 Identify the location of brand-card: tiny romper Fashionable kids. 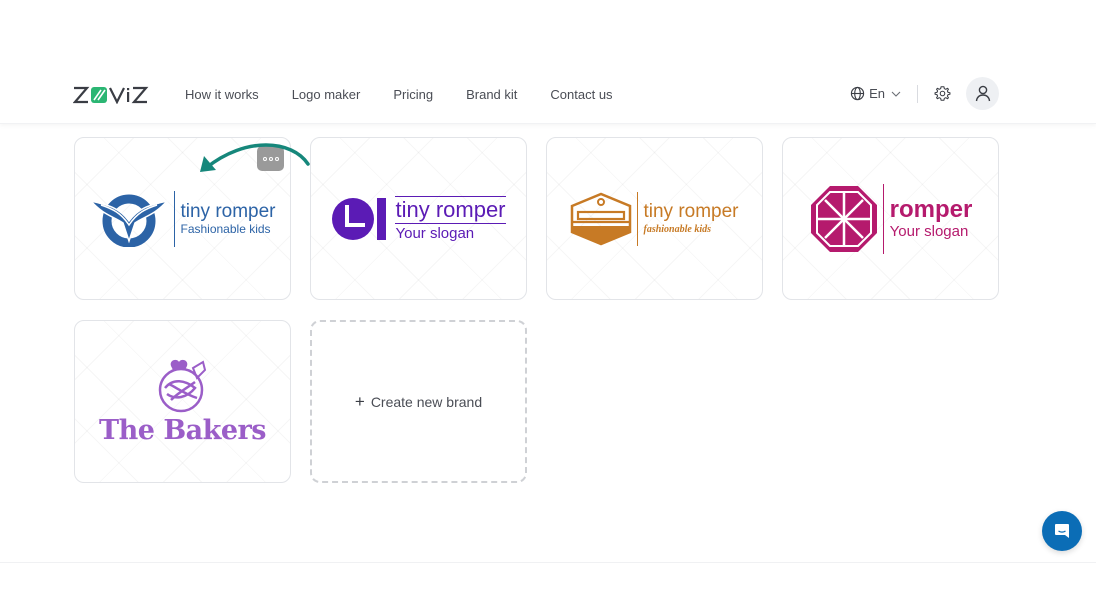
(182, 218).